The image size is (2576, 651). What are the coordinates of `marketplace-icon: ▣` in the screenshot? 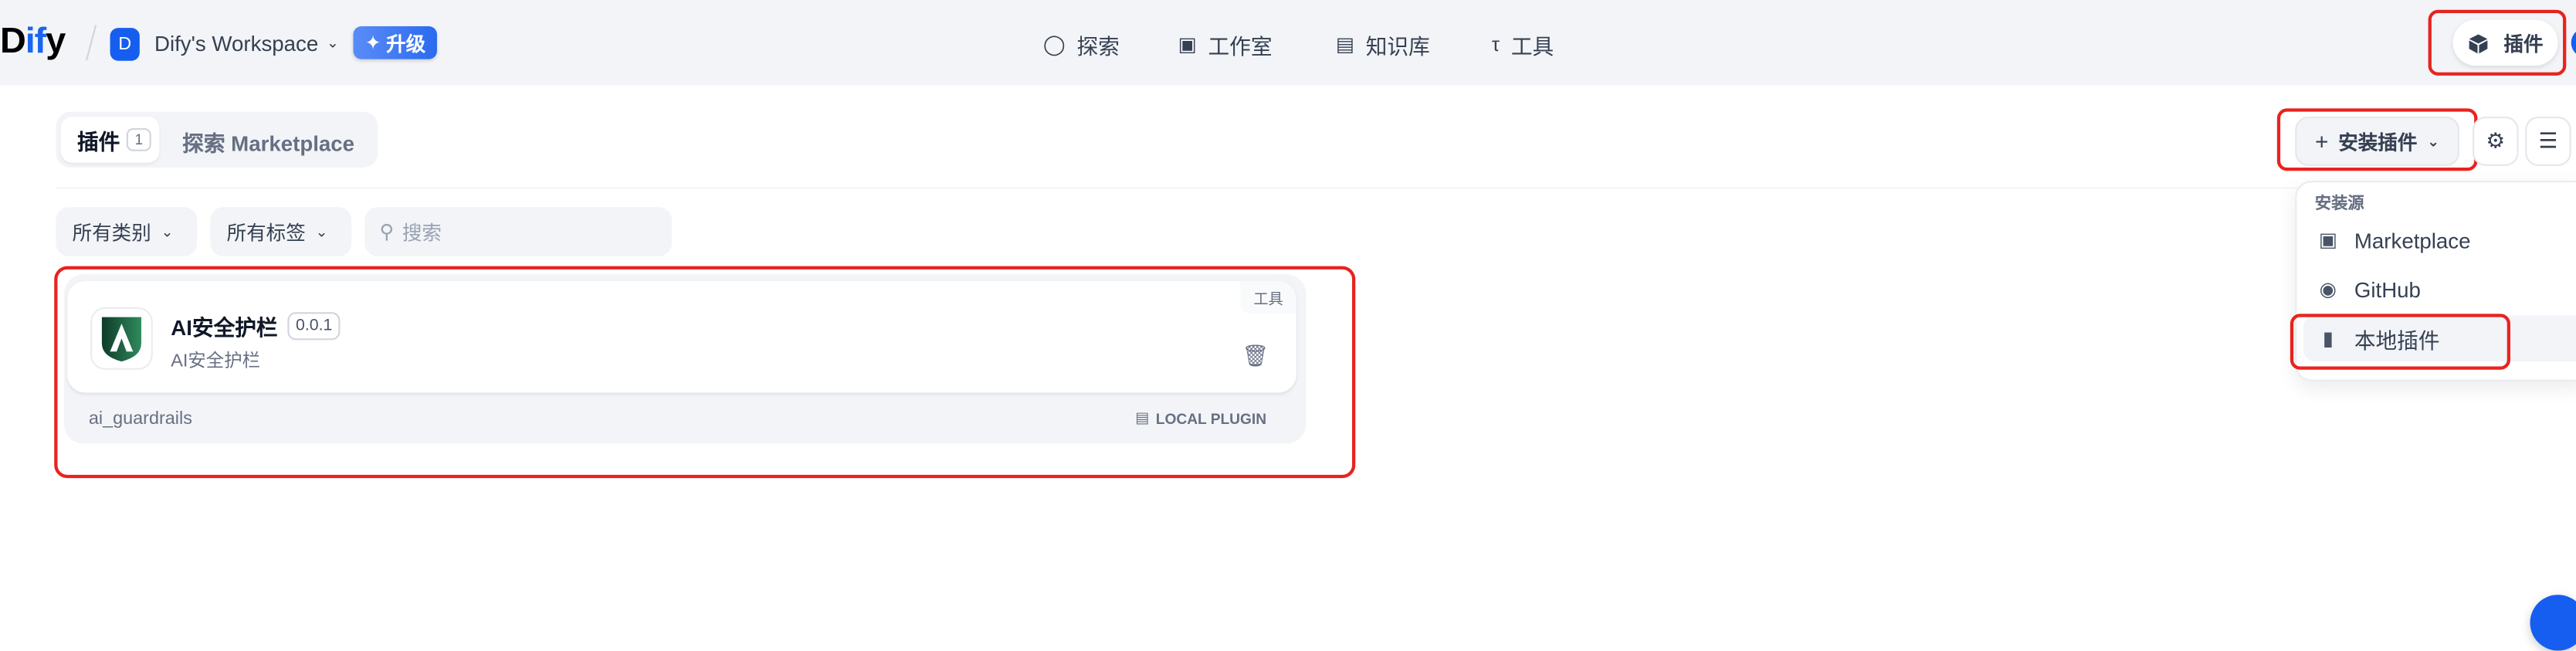 It's located at (2327, 240).